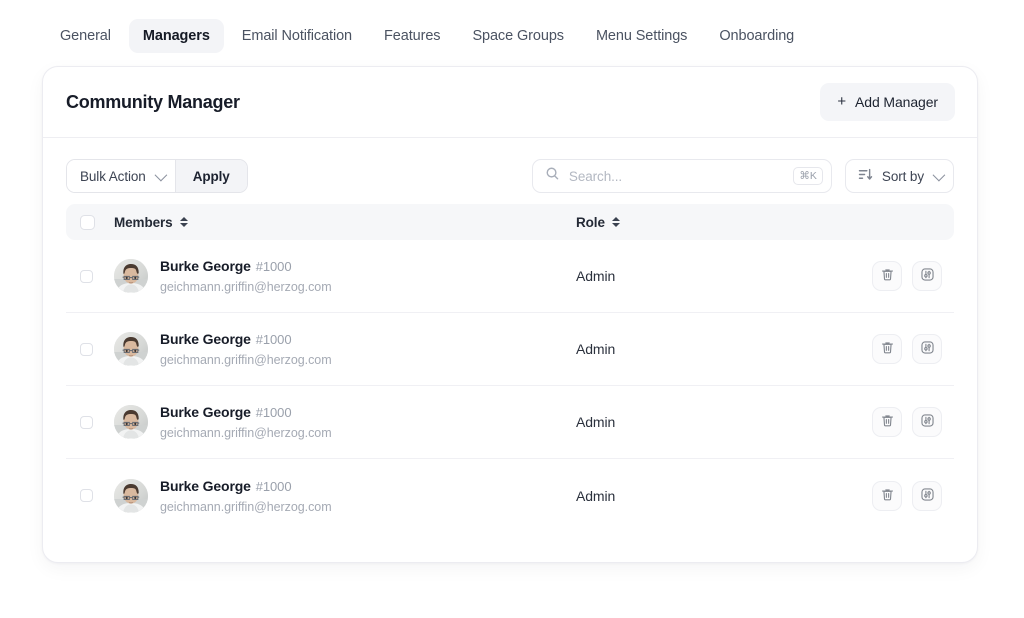 Image resolution: width=1024 pixels, height=618 pixels. I want to click on search-shortcut-badge: ⌘K, so click(808, 176).